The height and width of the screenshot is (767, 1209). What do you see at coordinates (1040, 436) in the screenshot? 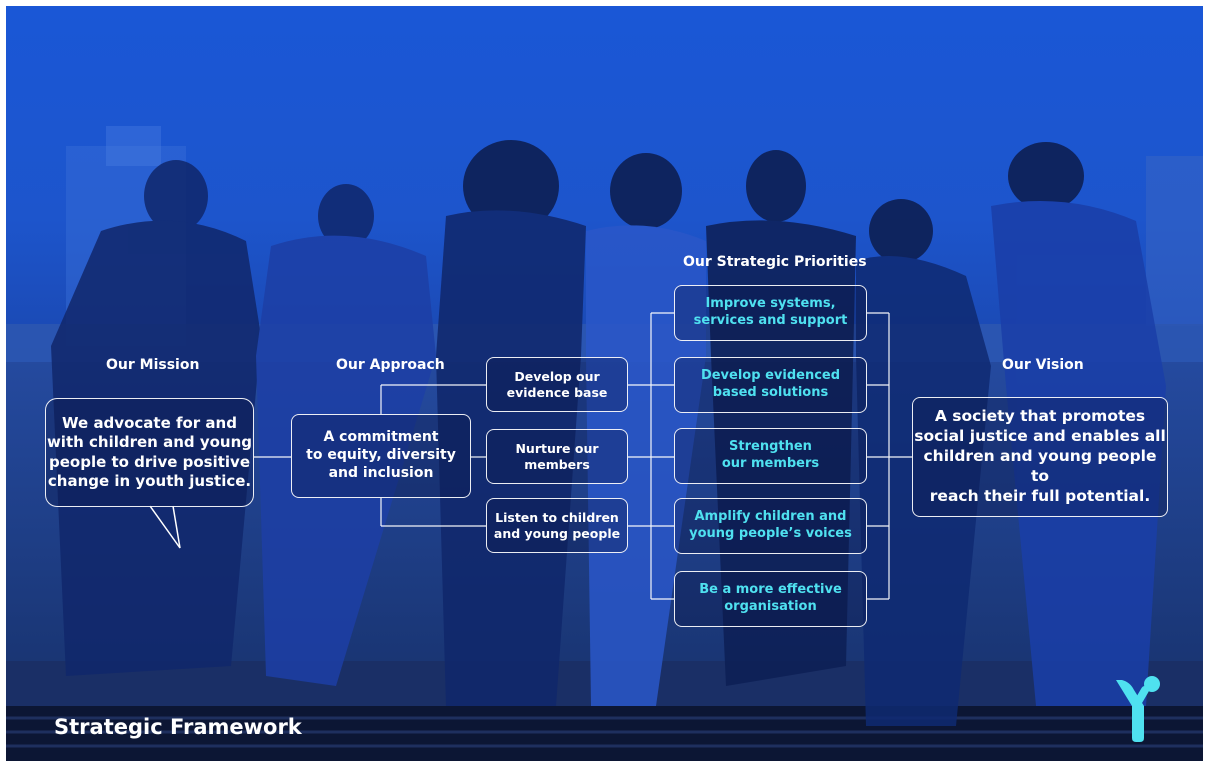
I see `vision-line: social justice and enables all` at bounding box center [1040, 436].